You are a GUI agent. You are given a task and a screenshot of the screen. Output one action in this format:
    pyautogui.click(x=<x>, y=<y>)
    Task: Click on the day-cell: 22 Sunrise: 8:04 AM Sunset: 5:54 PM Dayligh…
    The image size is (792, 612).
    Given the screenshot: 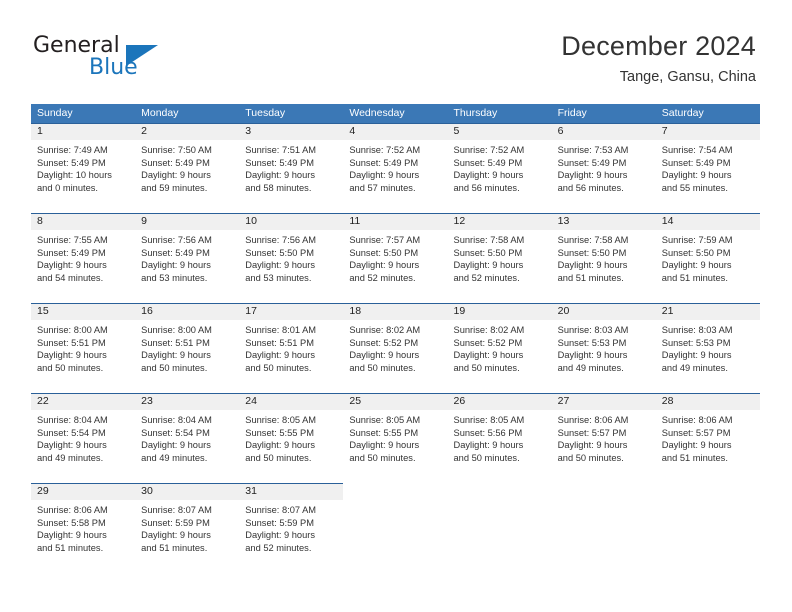 What is the action you would take?
    pyautogui.click(x=83, y=438)
    